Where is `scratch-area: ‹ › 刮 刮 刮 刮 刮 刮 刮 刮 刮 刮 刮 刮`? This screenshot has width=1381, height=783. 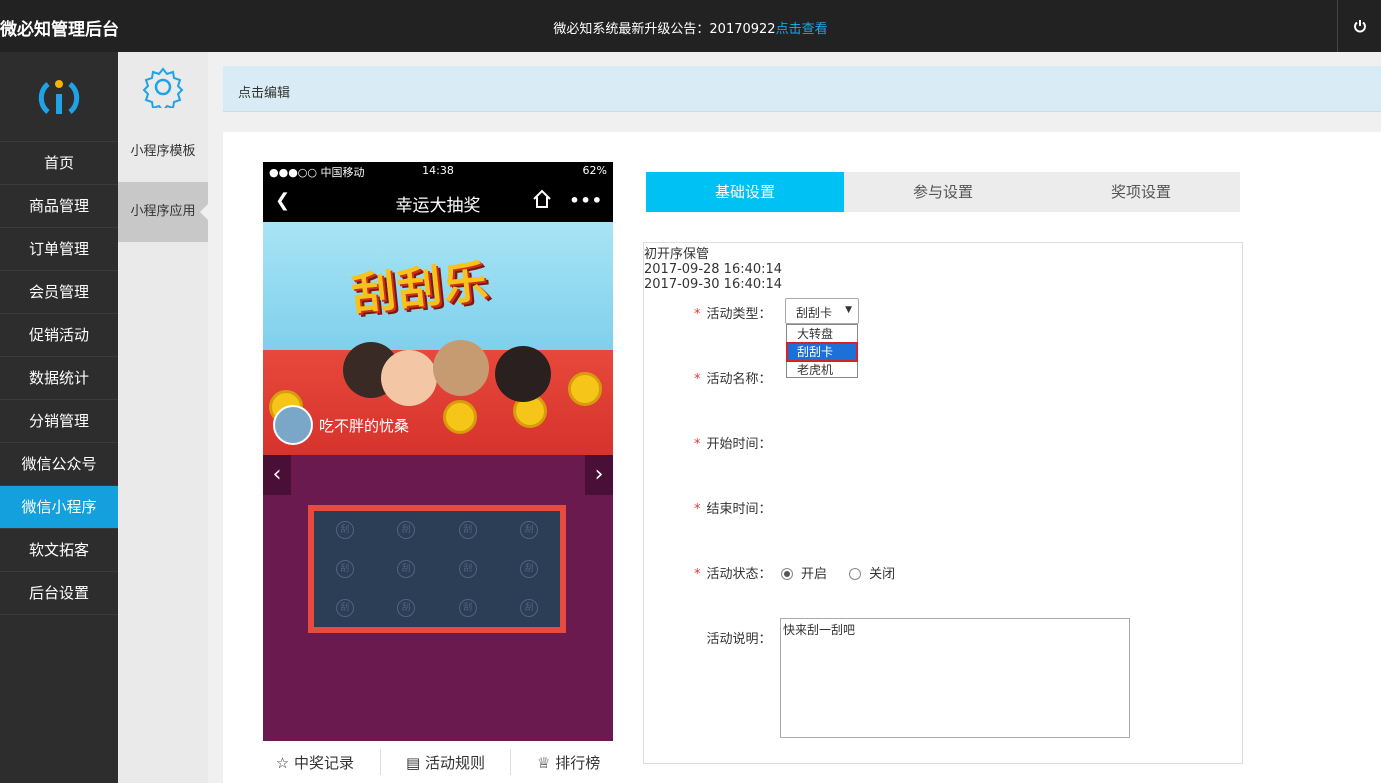 scratch-area: ‹ › 刮 刮 刮 刮 刮 刮 刮 刮 刮 刮 刮 刮 is located at coordinates (438, 598).